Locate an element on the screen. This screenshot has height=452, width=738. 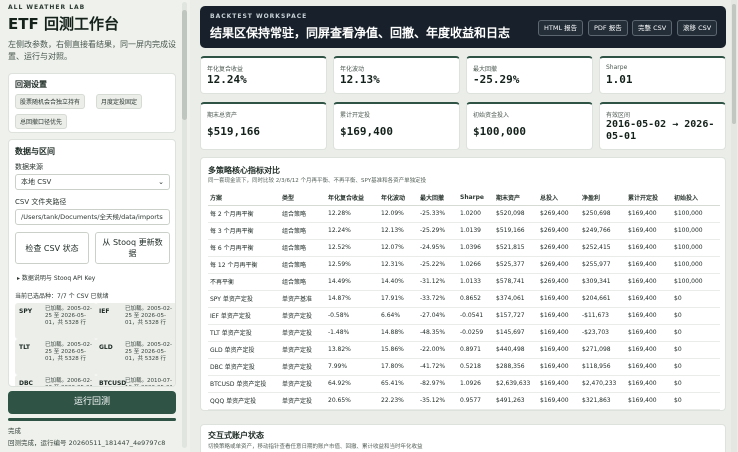
metric-sharpe: Sharpe 1.01 is located at coordinates (662, 75).